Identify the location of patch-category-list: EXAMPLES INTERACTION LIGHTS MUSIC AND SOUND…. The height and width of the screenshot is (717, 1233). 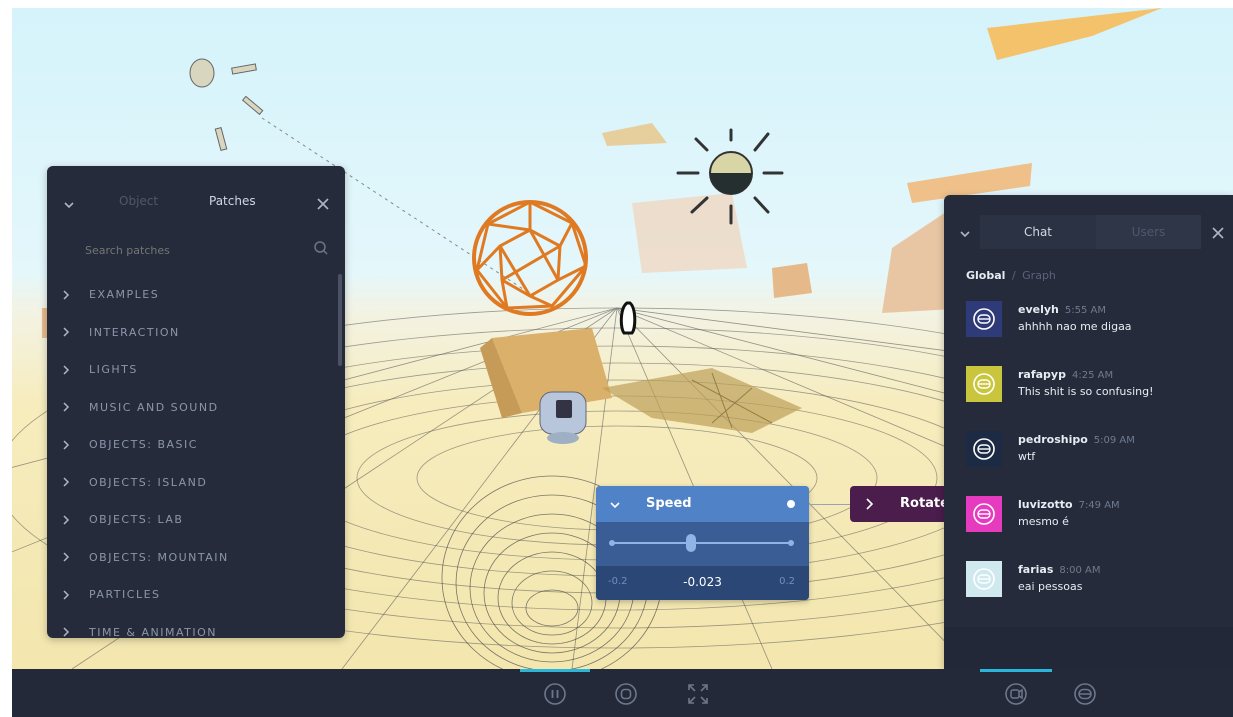
(189, 457).